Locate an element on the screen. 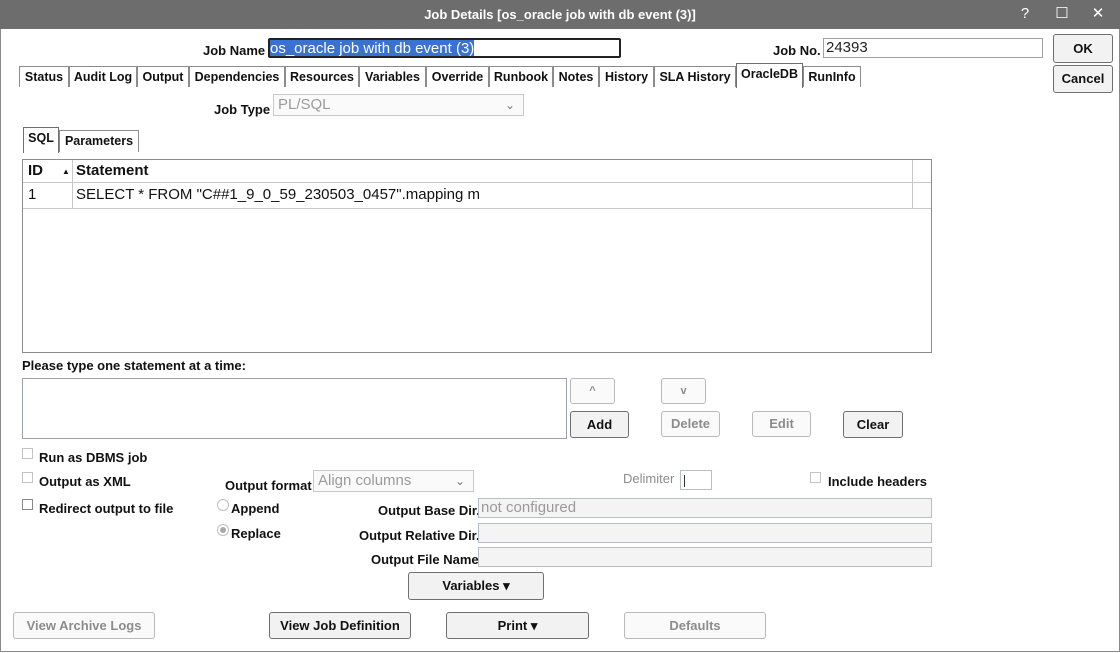 The height and width of the screenshot is (653, 1120). statement-textarea is located at coordinates (294, 408).